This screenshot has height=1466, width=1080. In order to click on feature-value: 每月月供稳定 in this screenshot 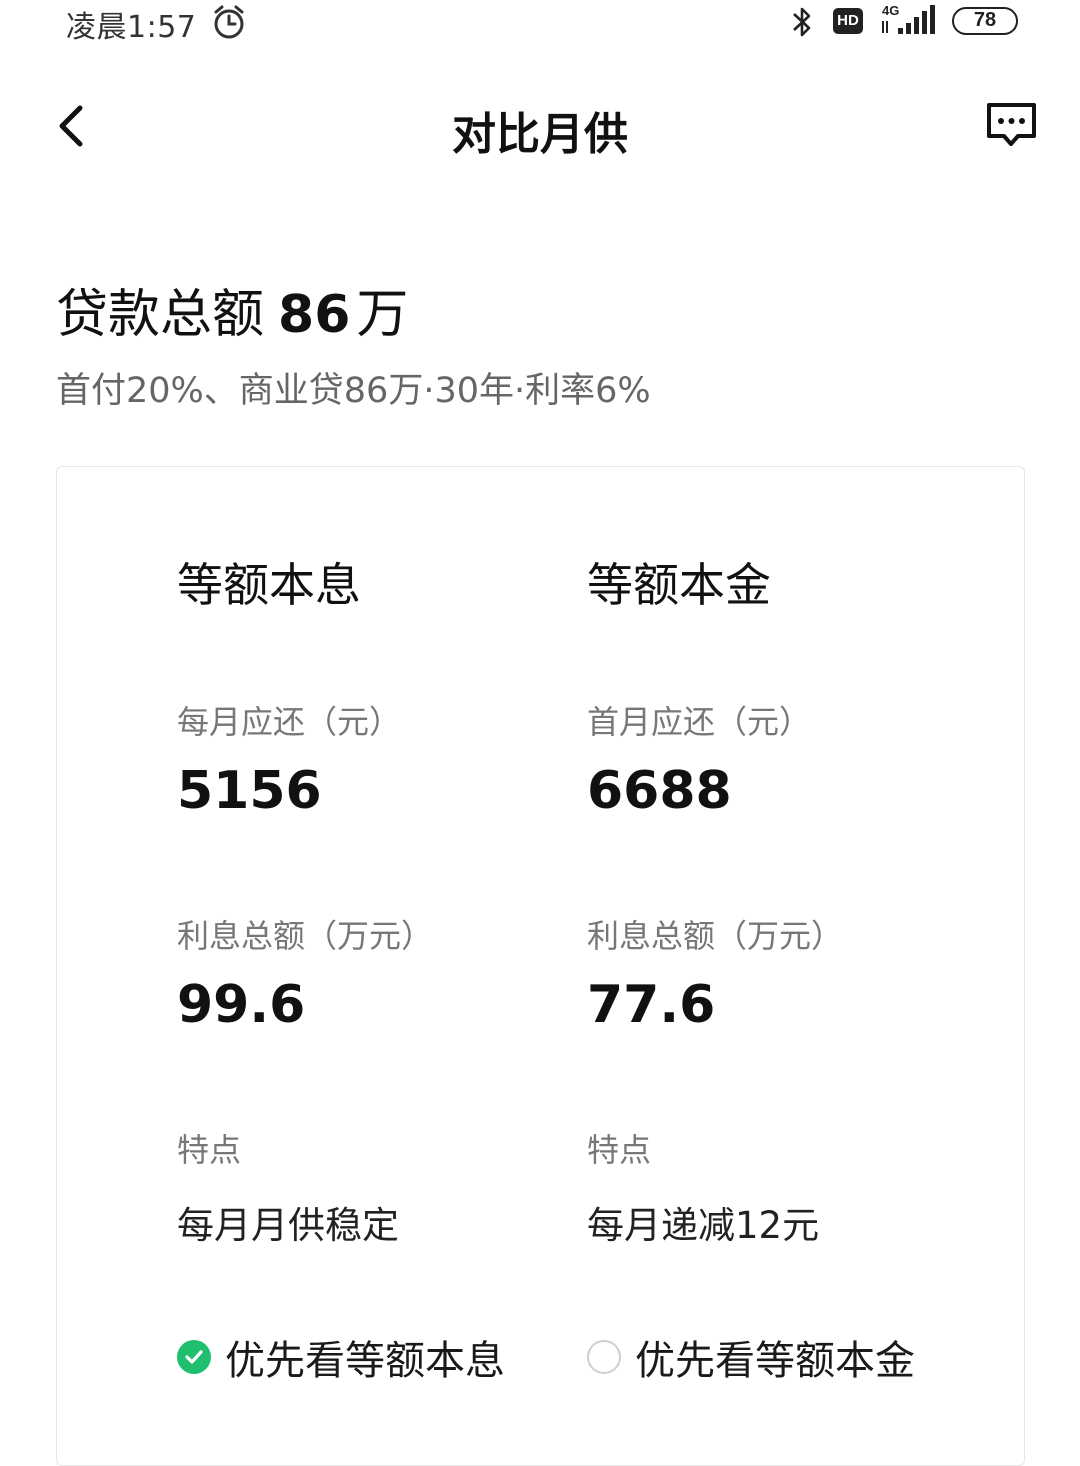, I will do `click(288, 1225)`.